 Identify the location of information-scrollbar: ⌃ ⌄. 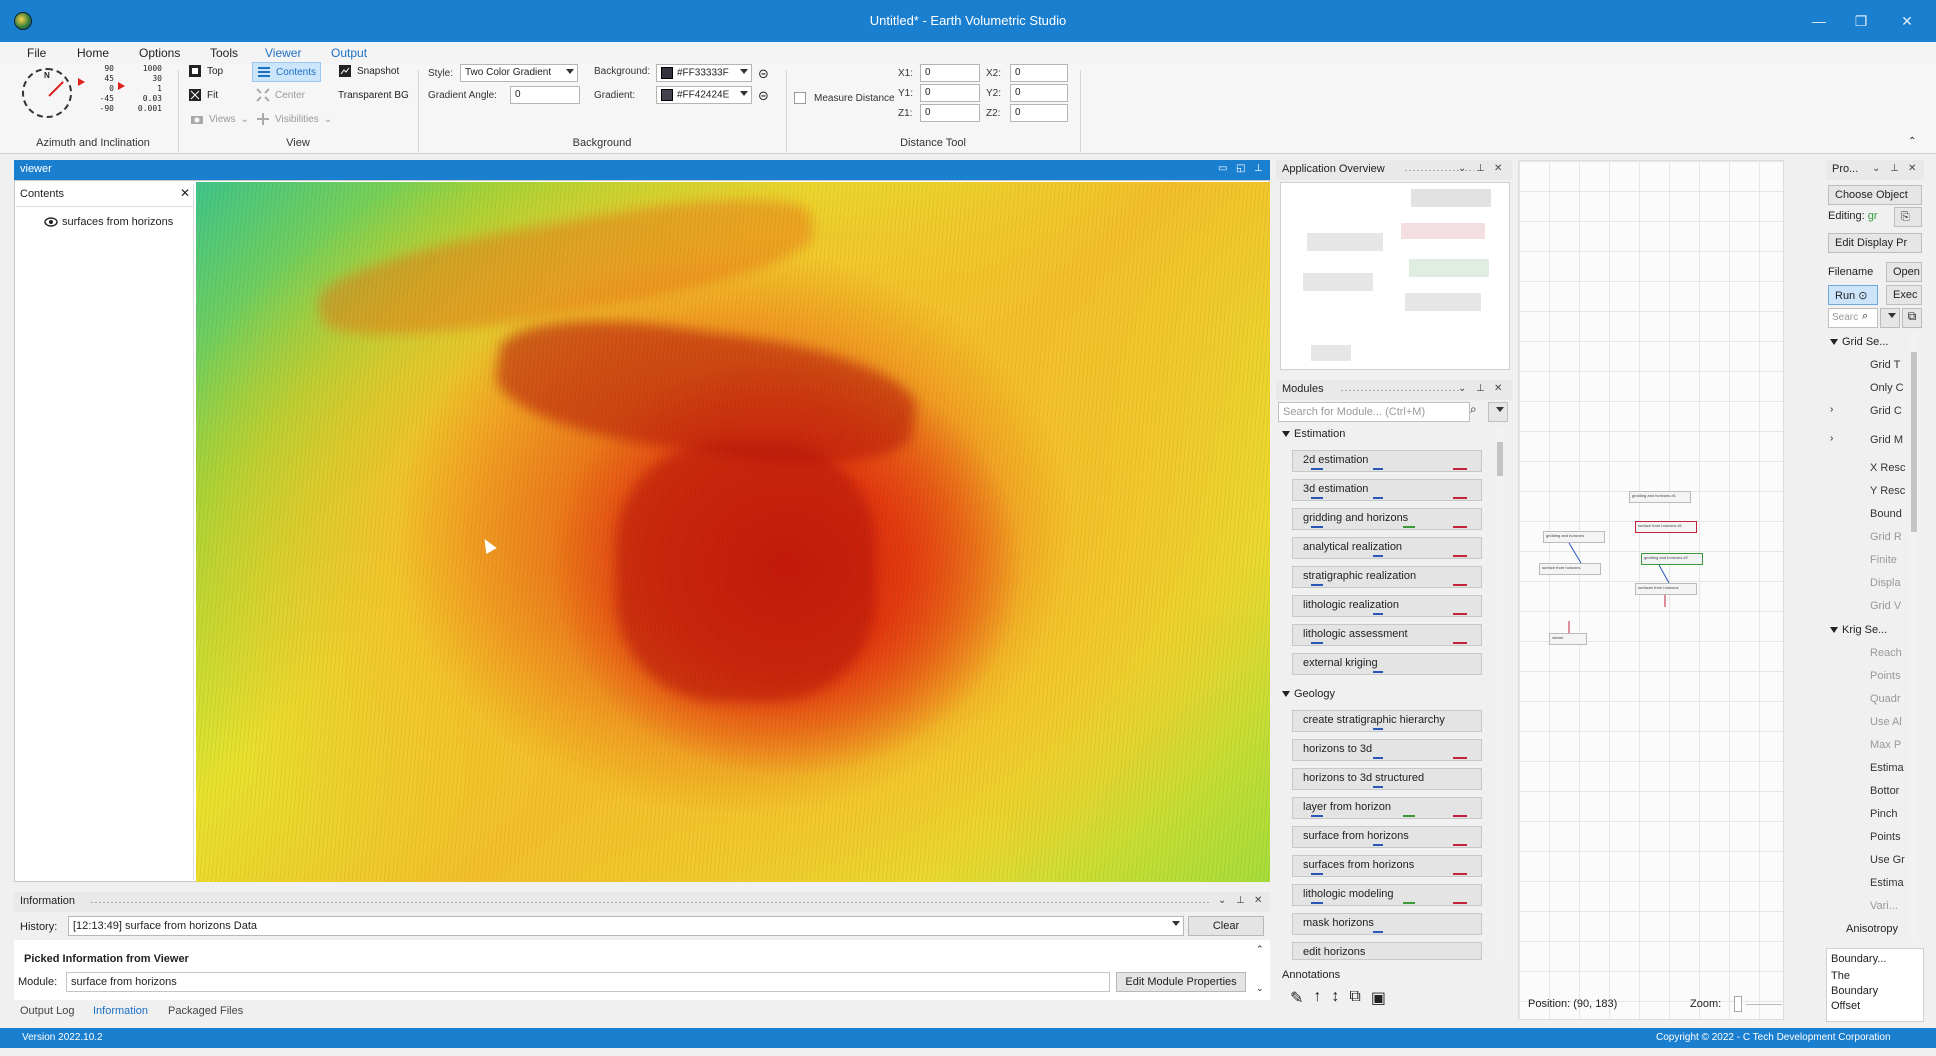
(1261, 971).